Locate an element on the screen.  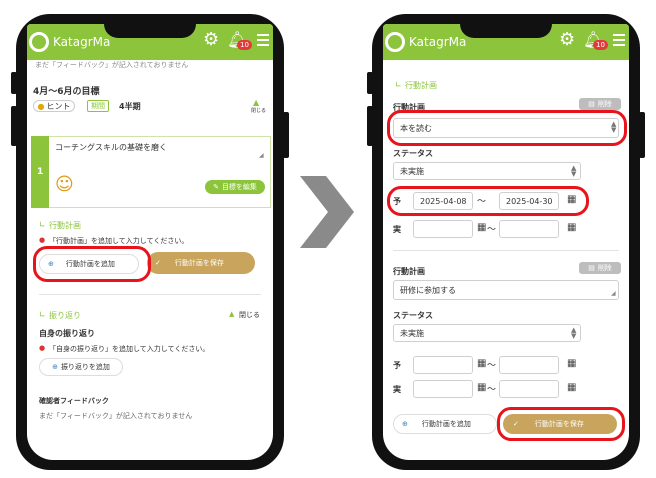
hint-button: ● ヒント is located at coordinates (54, 106).